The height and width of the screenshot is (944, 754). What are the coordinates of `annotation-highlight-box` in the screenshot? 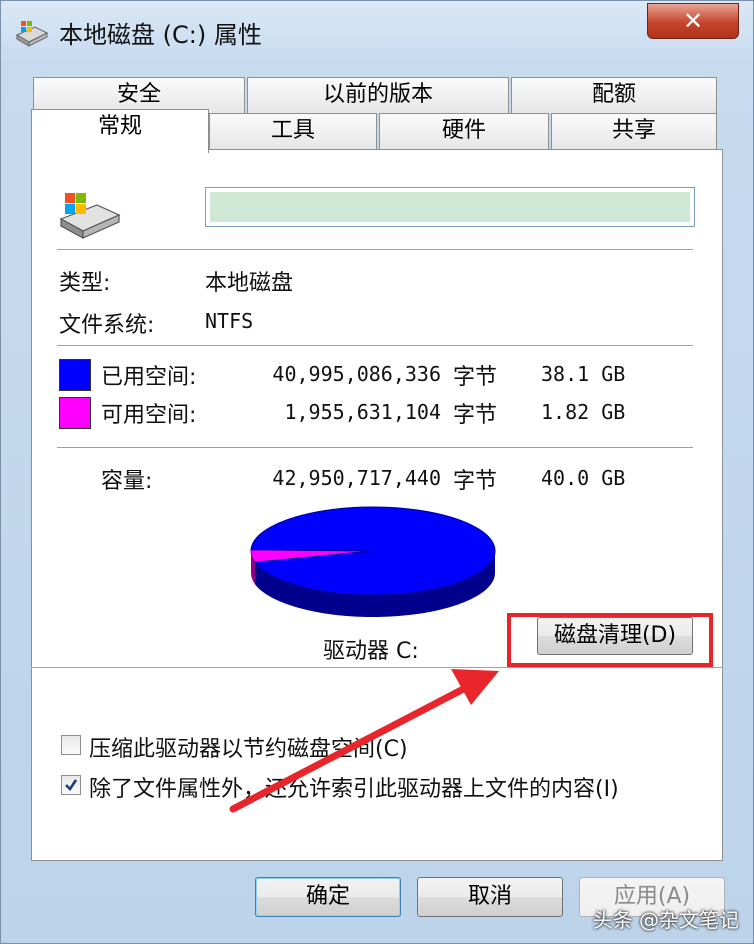 It's located at (610, 640).